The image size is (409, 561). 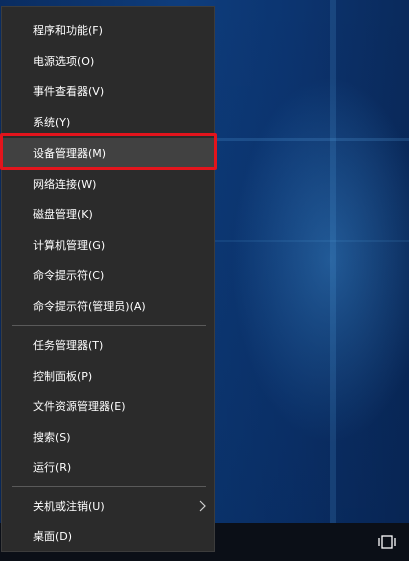 I want to click on menu-item-label: 运行(R), so click(x=52, y=467).